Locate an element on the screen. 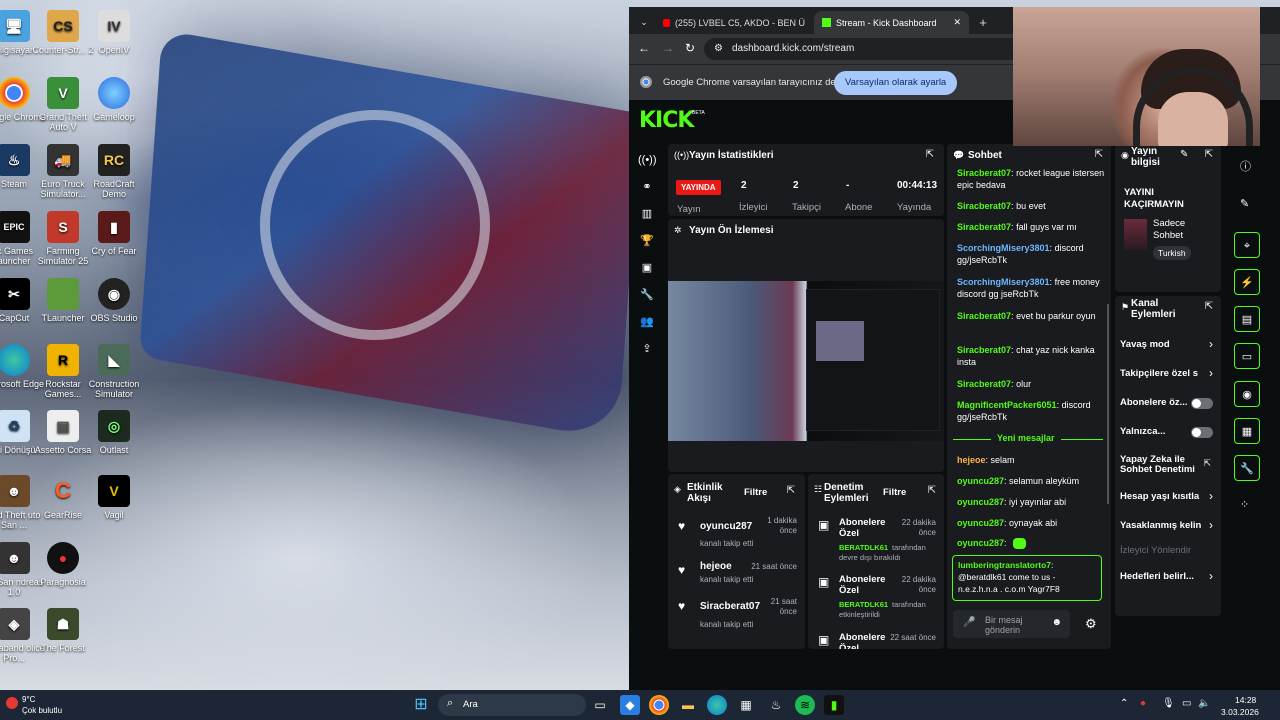  desktop-icon: Gameloop is located at coordinates (114, 99).